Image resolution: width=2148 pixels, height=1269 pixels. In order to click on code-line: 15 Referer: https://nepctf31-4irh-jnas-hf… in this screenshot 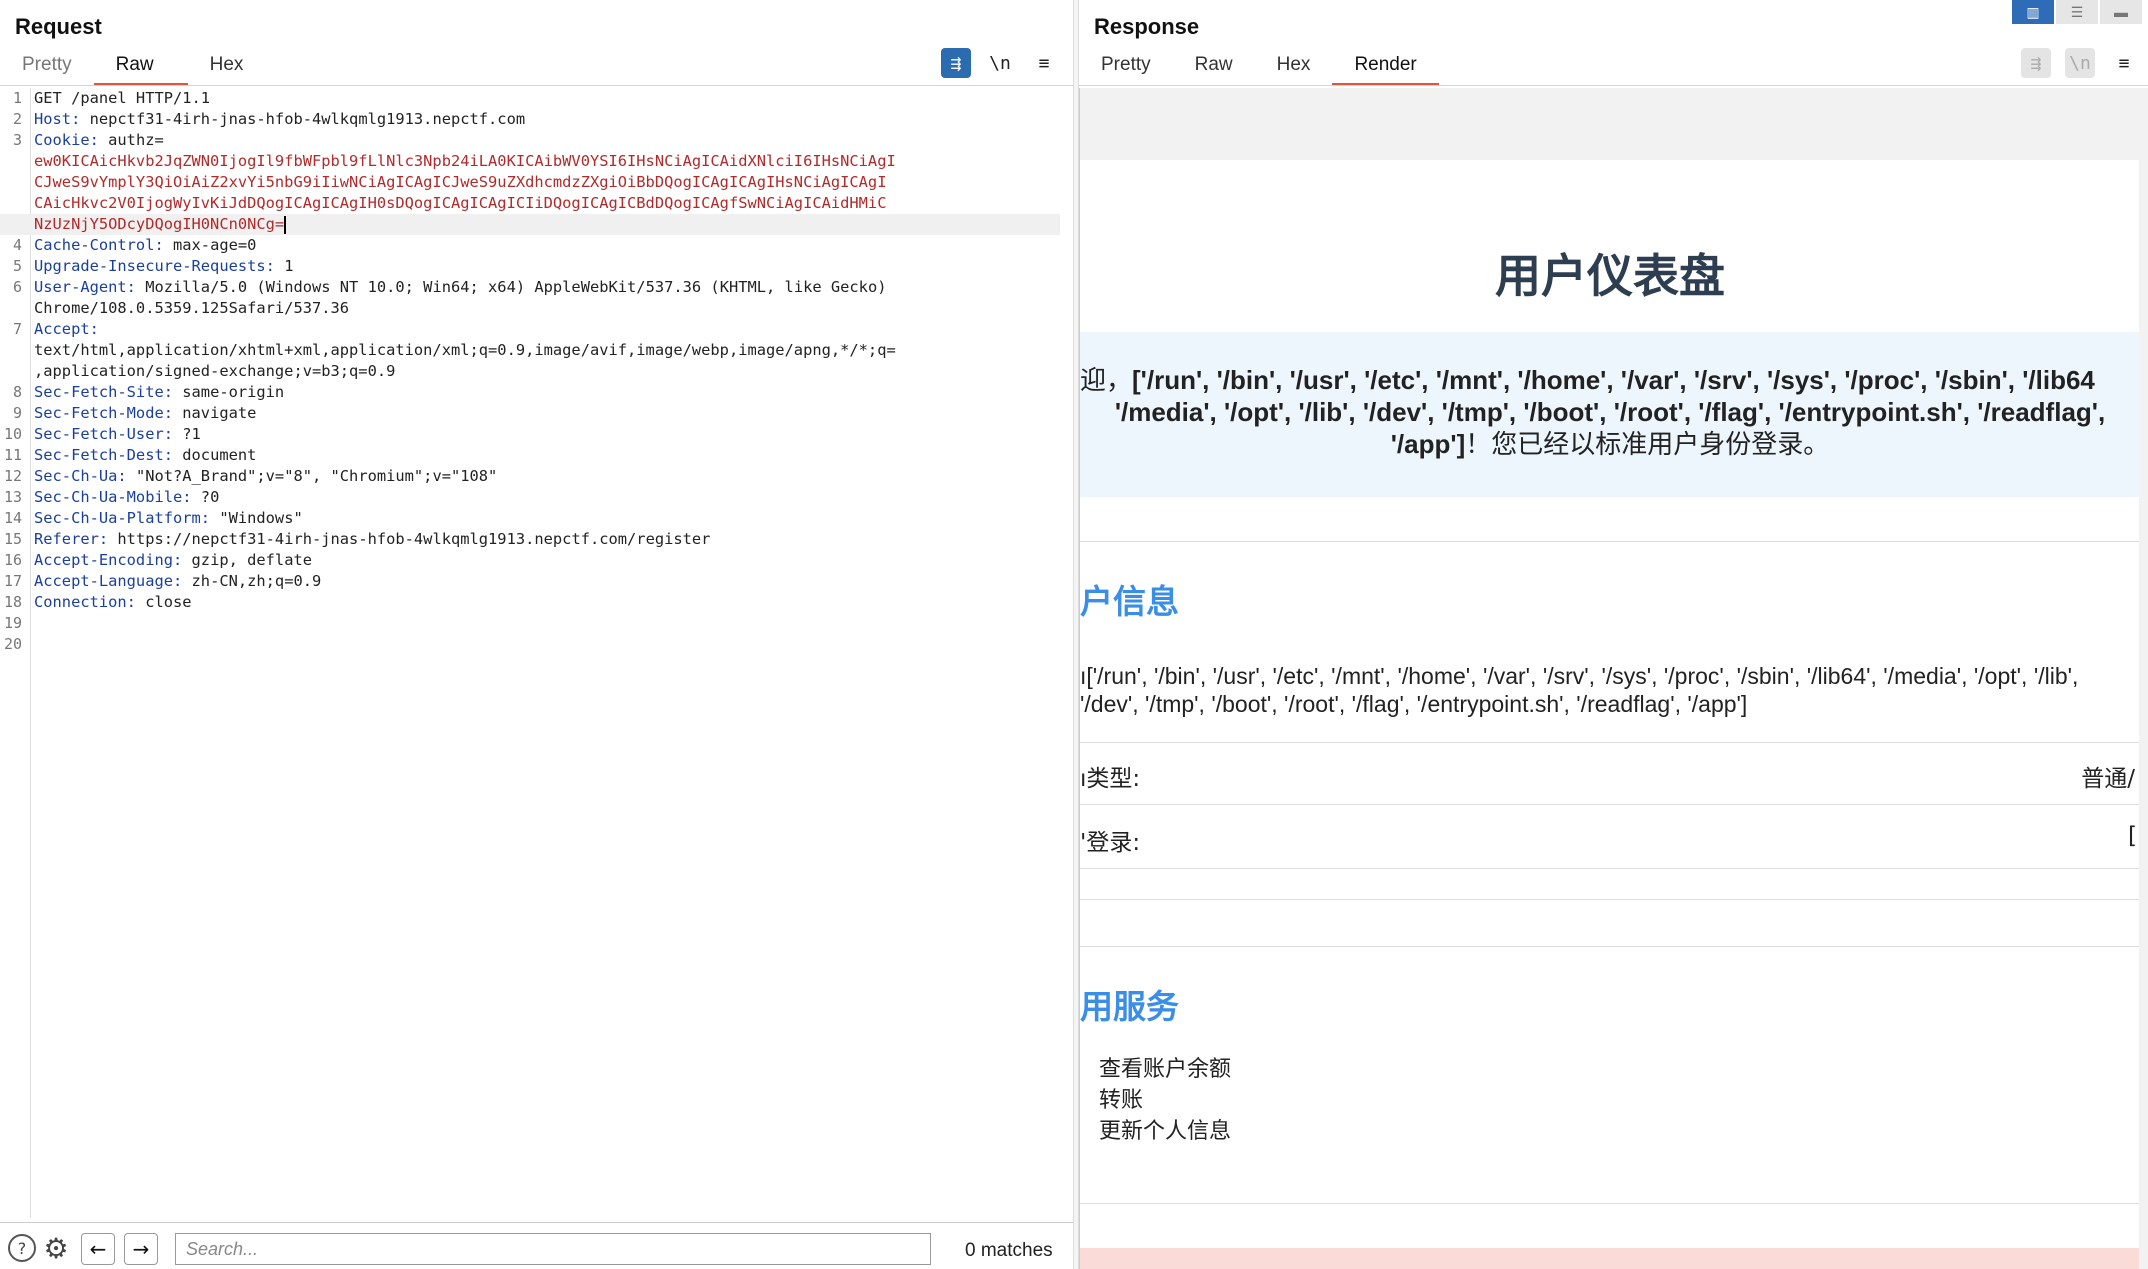, I will do `click(530, 539)`.